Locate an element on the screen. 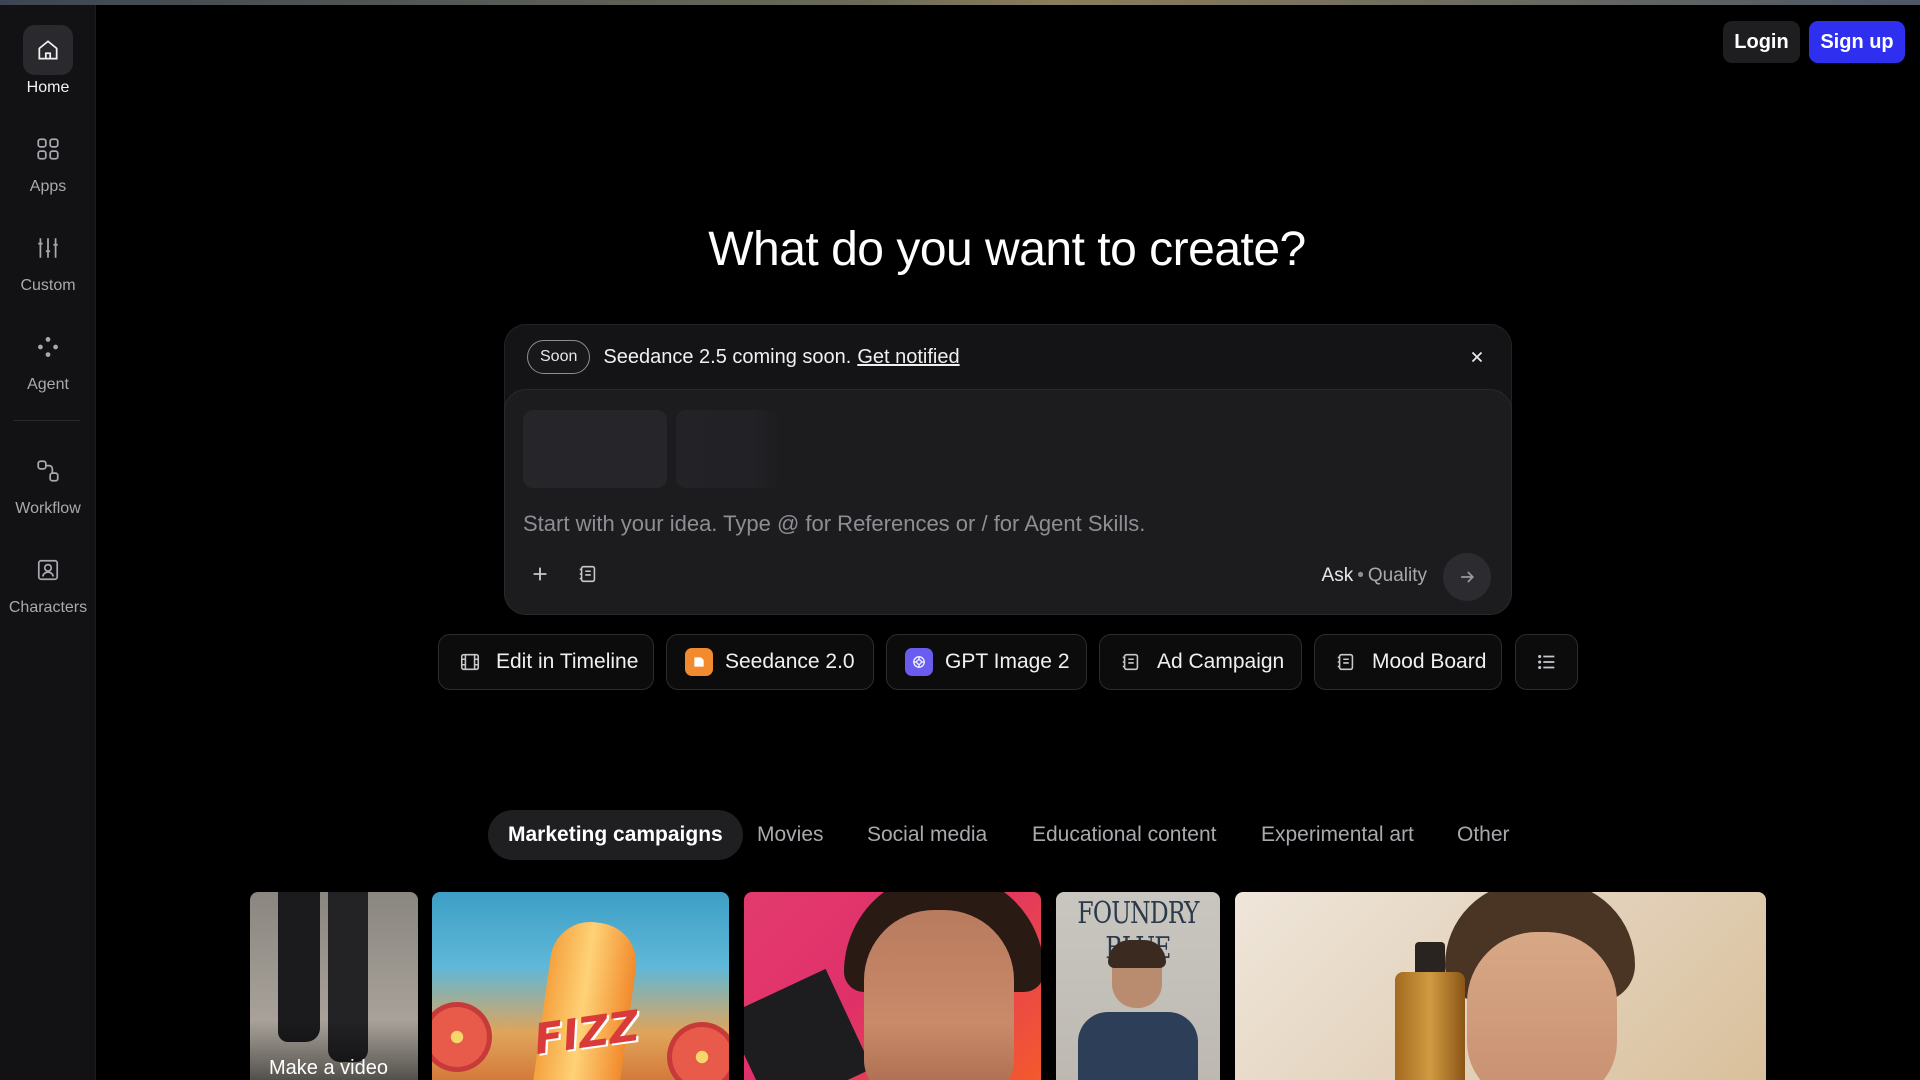 This screenshot has height=1080, width=1920. sidebar-item-label: Custom is located at coordinates (48, 285).